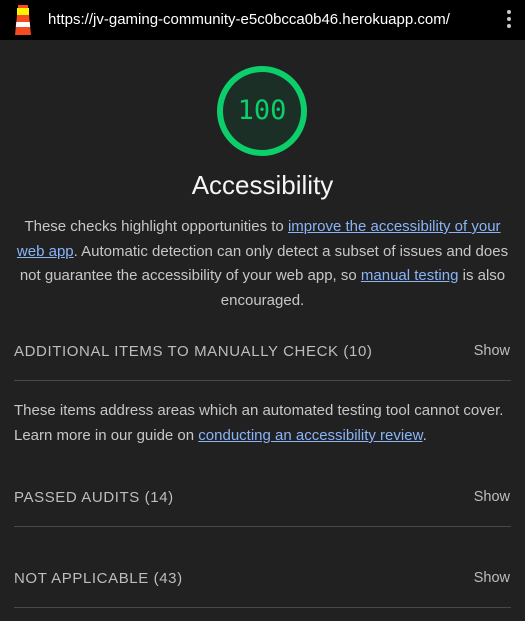  What do you see at coordinates (98, 578) in the screenshot?
I see `group-title-not-applicable: NOT APPLICABLE (43)` at bounding box center [98, 578].